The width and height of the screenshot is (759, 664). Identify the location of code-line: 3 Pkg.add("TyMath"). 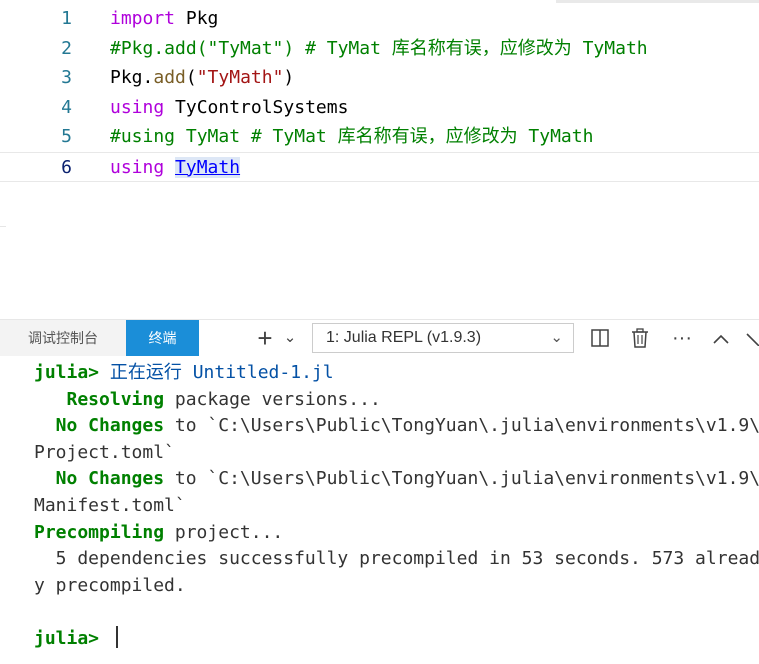
(379, 78).